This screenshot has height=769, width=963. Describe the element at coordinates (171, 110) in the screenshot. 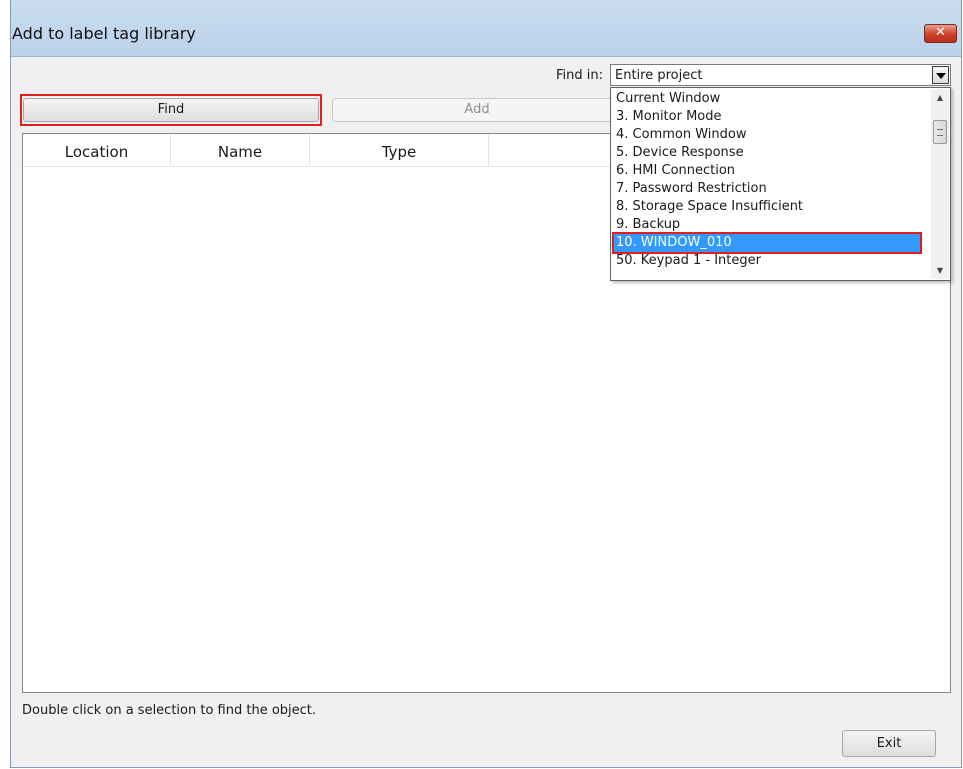

I see `find-button: Find` at that location.